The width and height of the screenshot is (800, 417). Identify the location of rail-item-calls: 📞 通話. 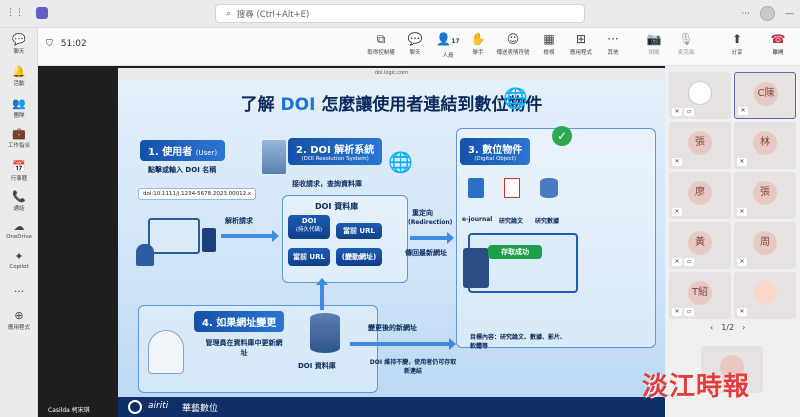
(19, 201).